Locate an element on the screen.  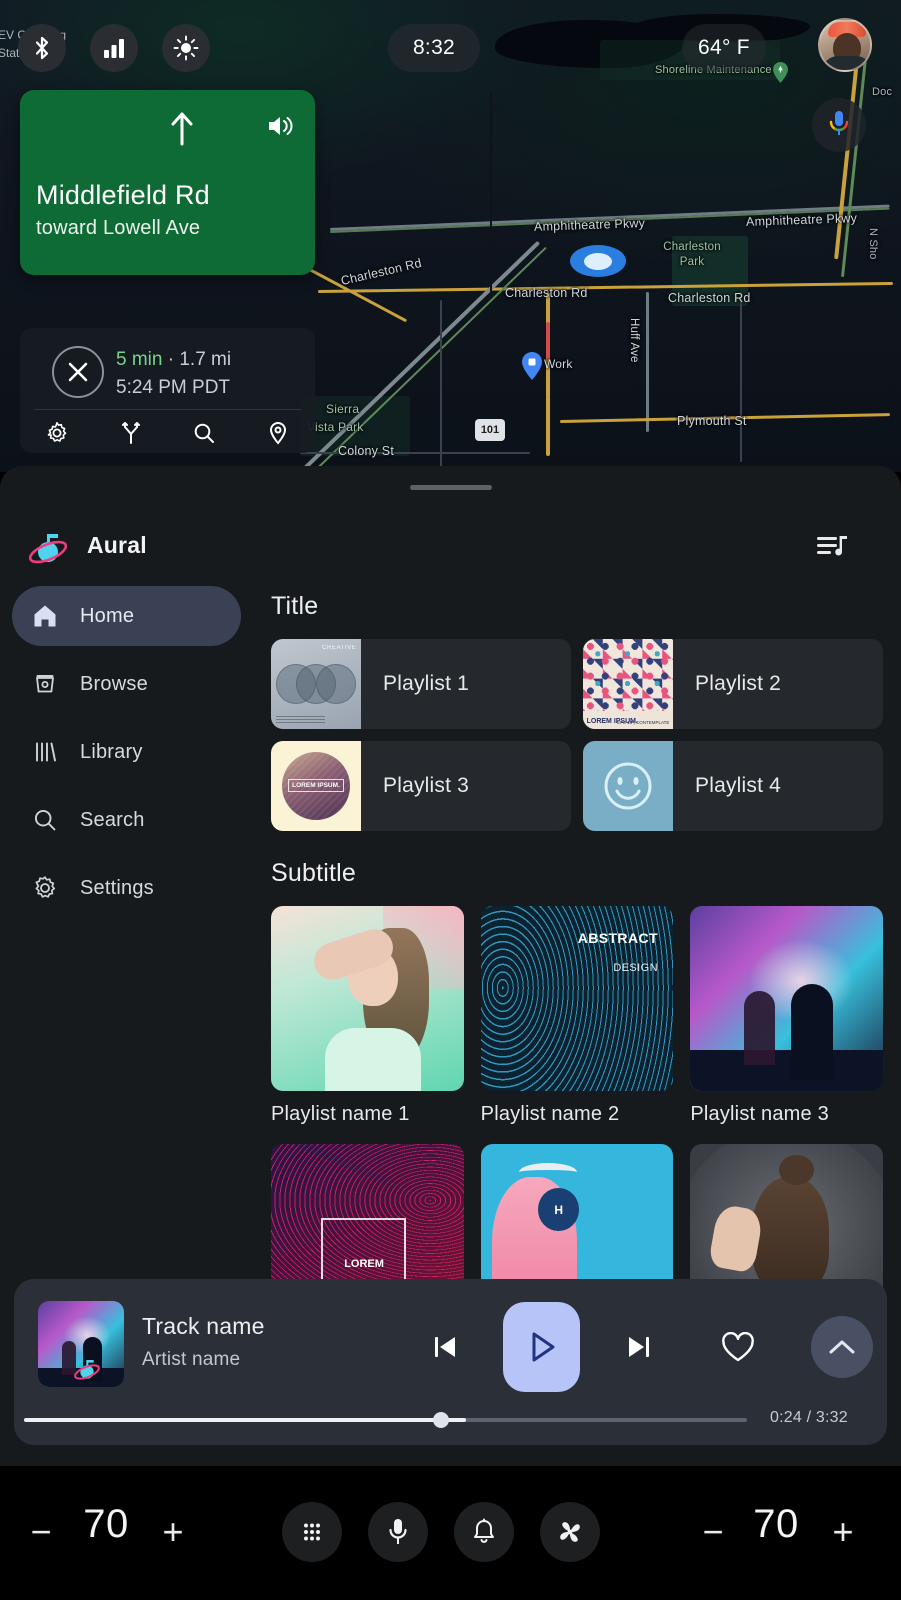
smiley-icon is located at coordinates (628, 786).